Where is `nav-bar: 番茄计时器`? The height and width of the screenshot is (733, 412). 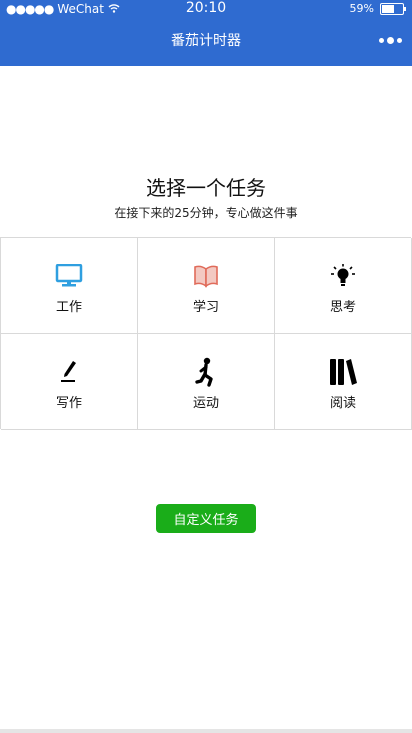 nav-bar: 番茄计时器 is located at coordinates (206, 42).